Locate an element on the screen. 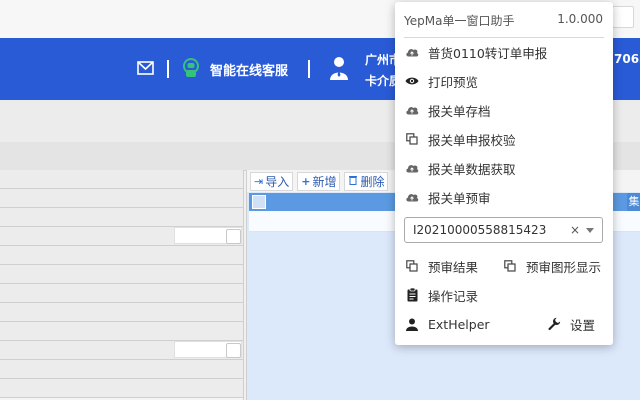  menu-item-label: 报关单数据获取 is located at coordinates (472, 169).